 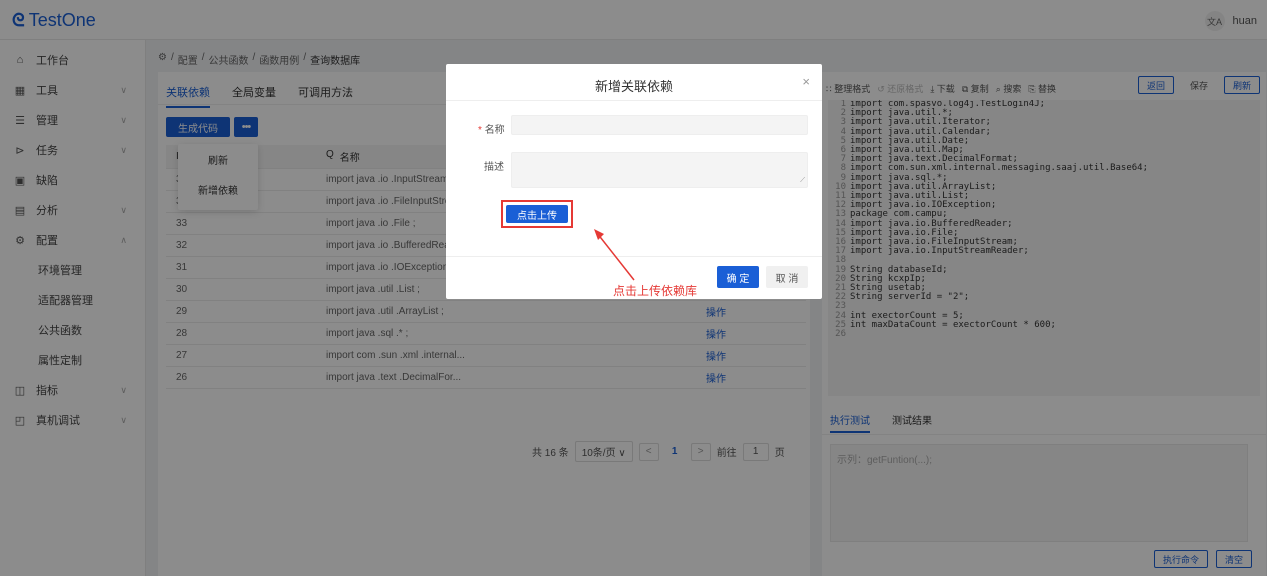 I want to click on modal-title: 新增关联依赖, so click(x=633, y=86).